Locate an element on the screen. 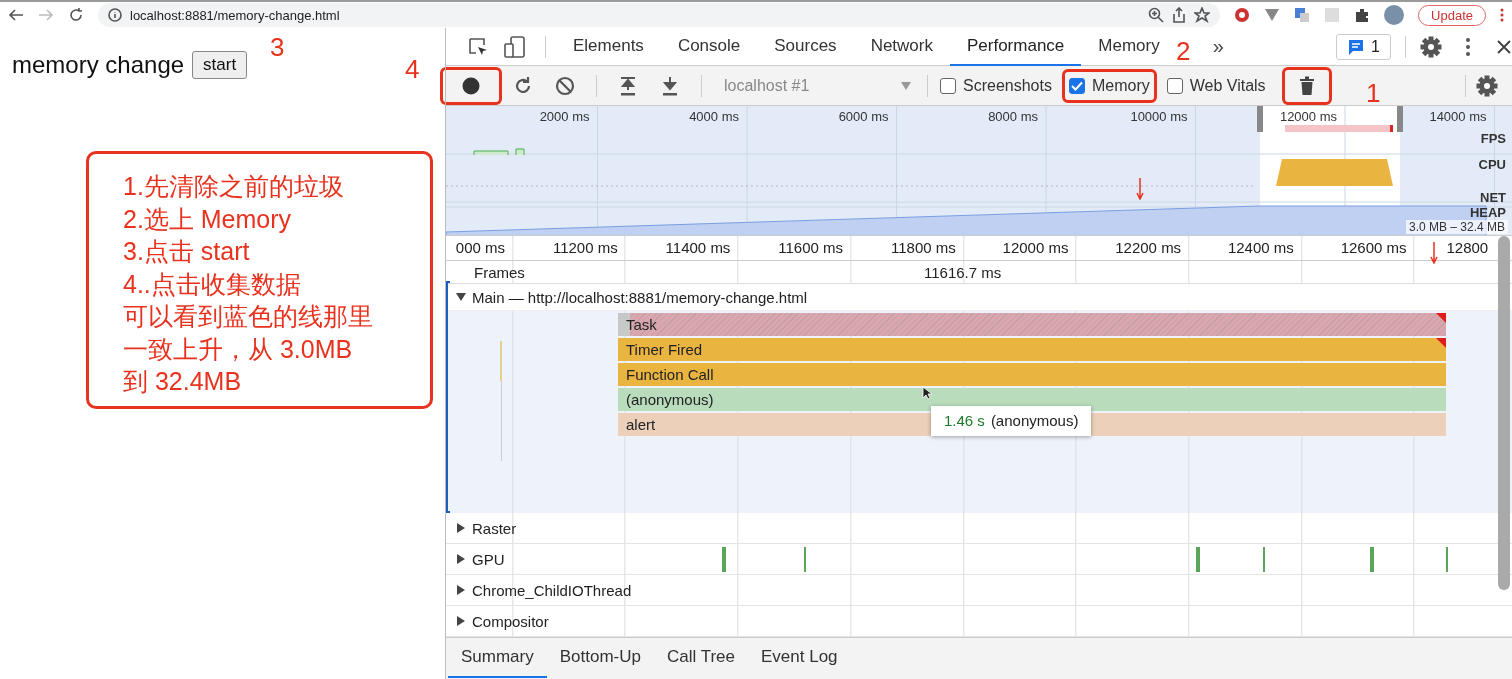 The width and height of the screenshot is (1512, 679). scrollbar is located at coordinates (1504, 413).